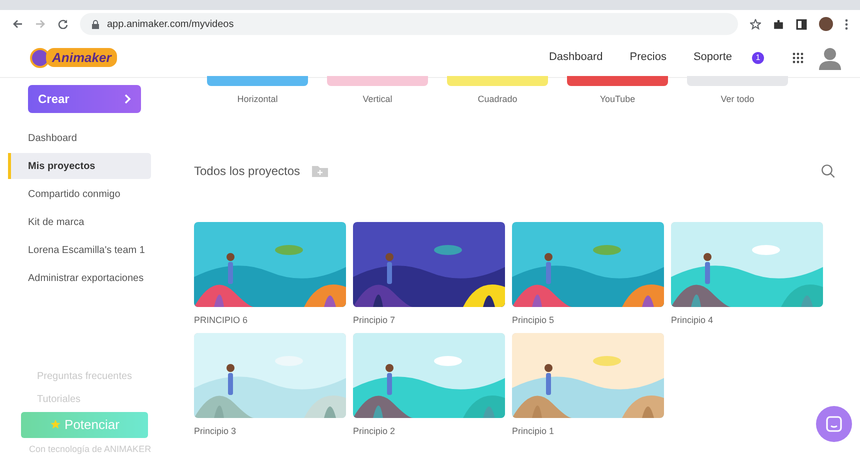  I want to click on nav-link: Dashboard, so click(575, 57).